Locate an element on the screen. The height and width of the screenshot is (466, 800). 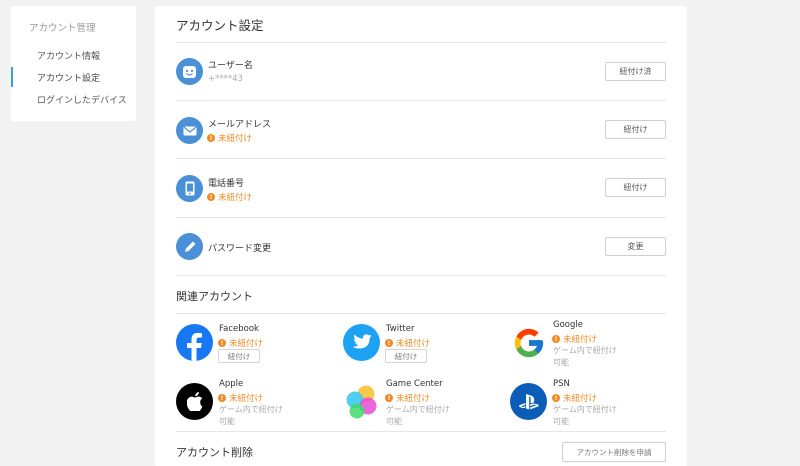
pencil-icon is located at coordinates (189, 246).